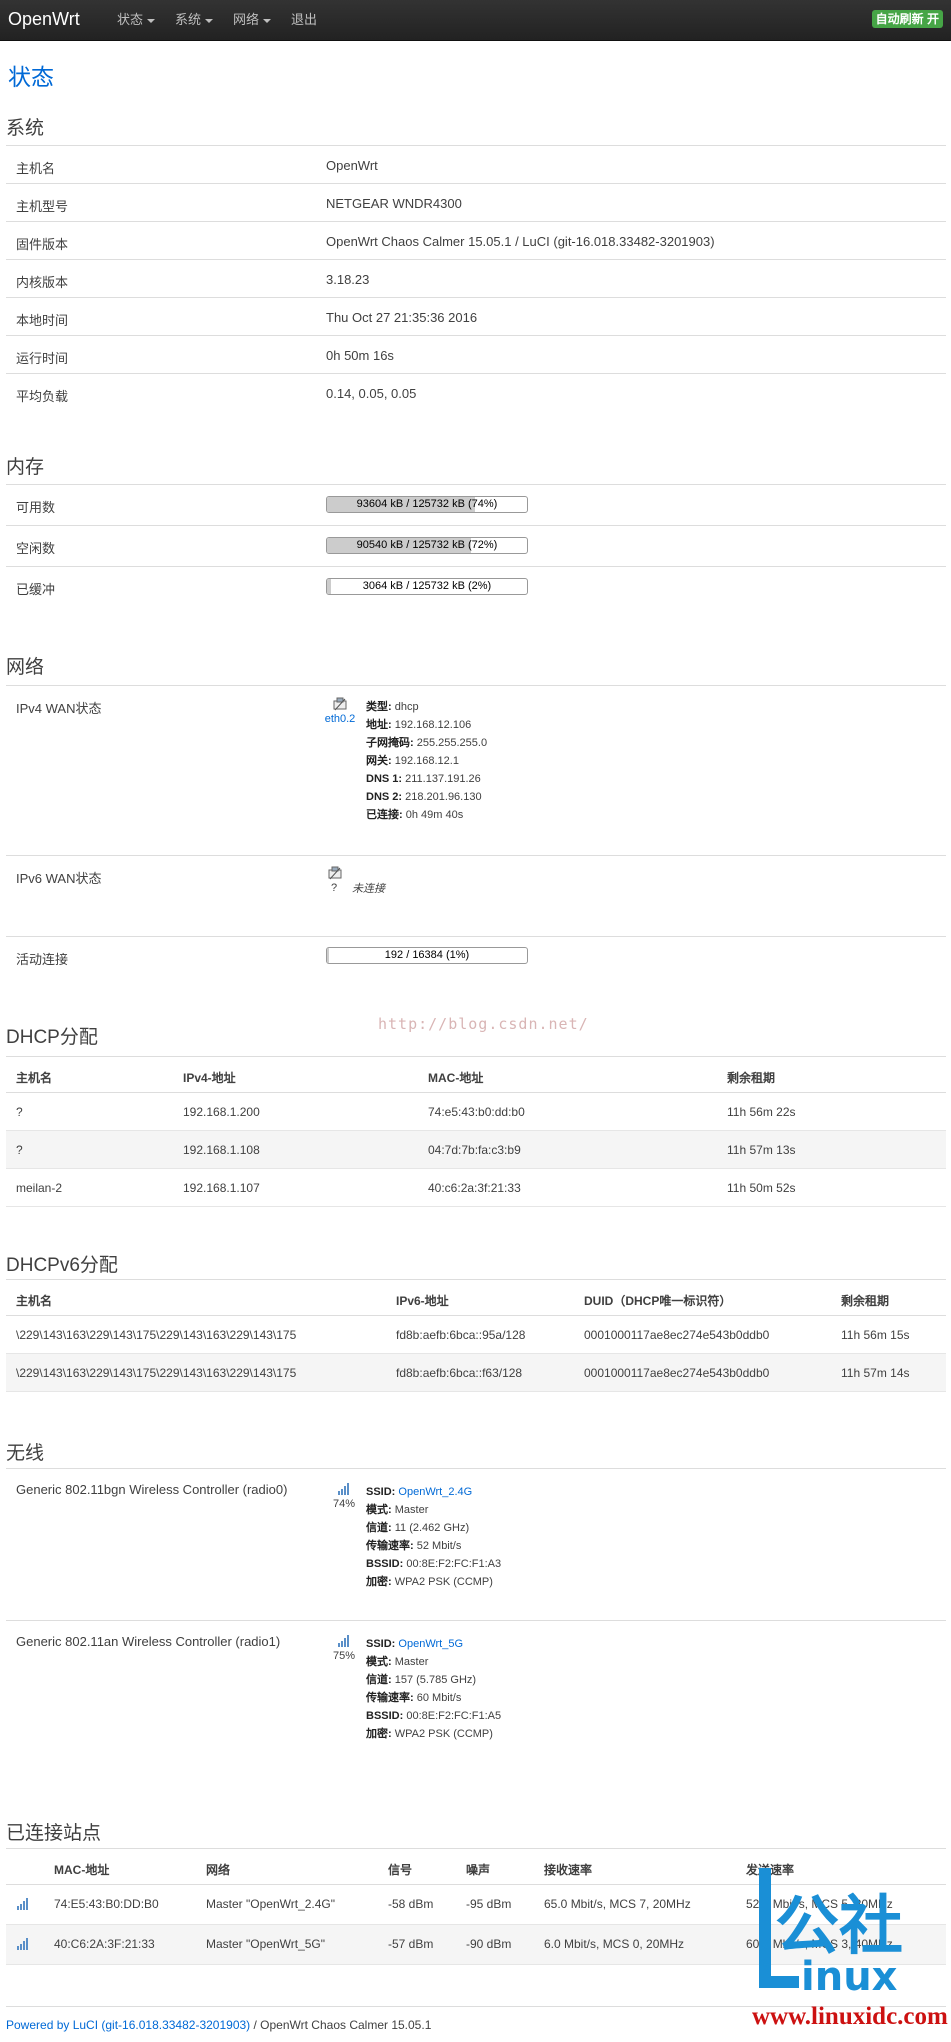 The image size is (951, 2042). Describe the element at coordinates (761, 1188) in the screenshot. I see `table-cell: 11h 50m 52s` at that location.